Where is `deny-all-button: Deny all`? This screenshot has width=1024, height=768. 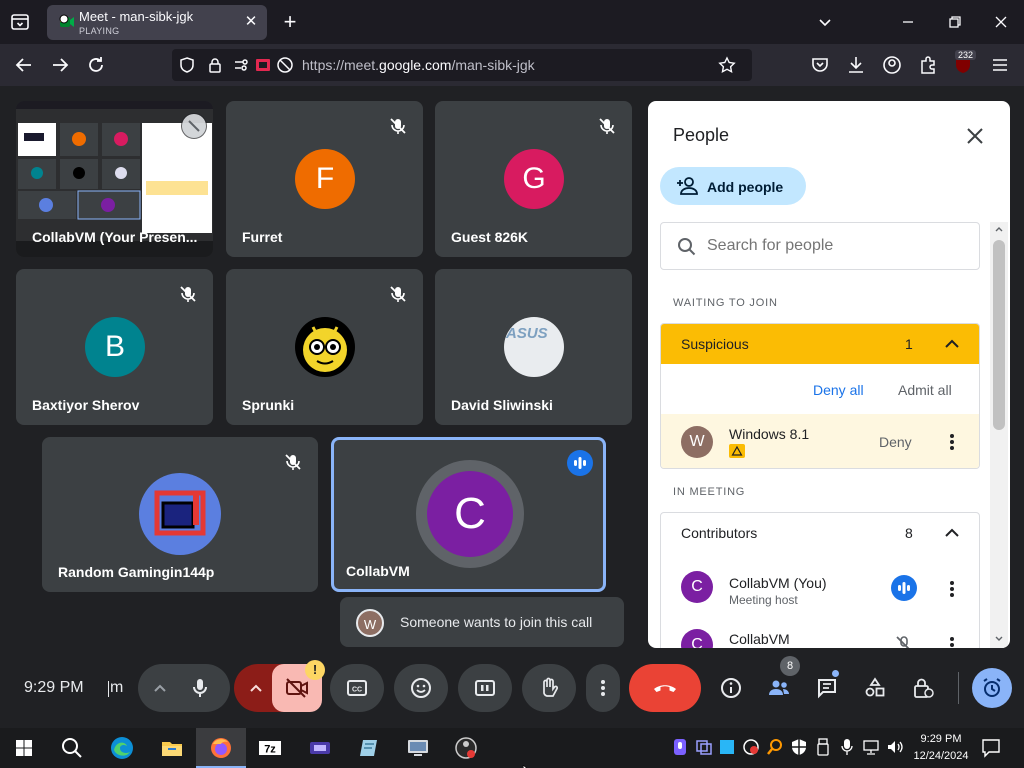 deny-all-button: Deny all is located at coordinates (838, 390).